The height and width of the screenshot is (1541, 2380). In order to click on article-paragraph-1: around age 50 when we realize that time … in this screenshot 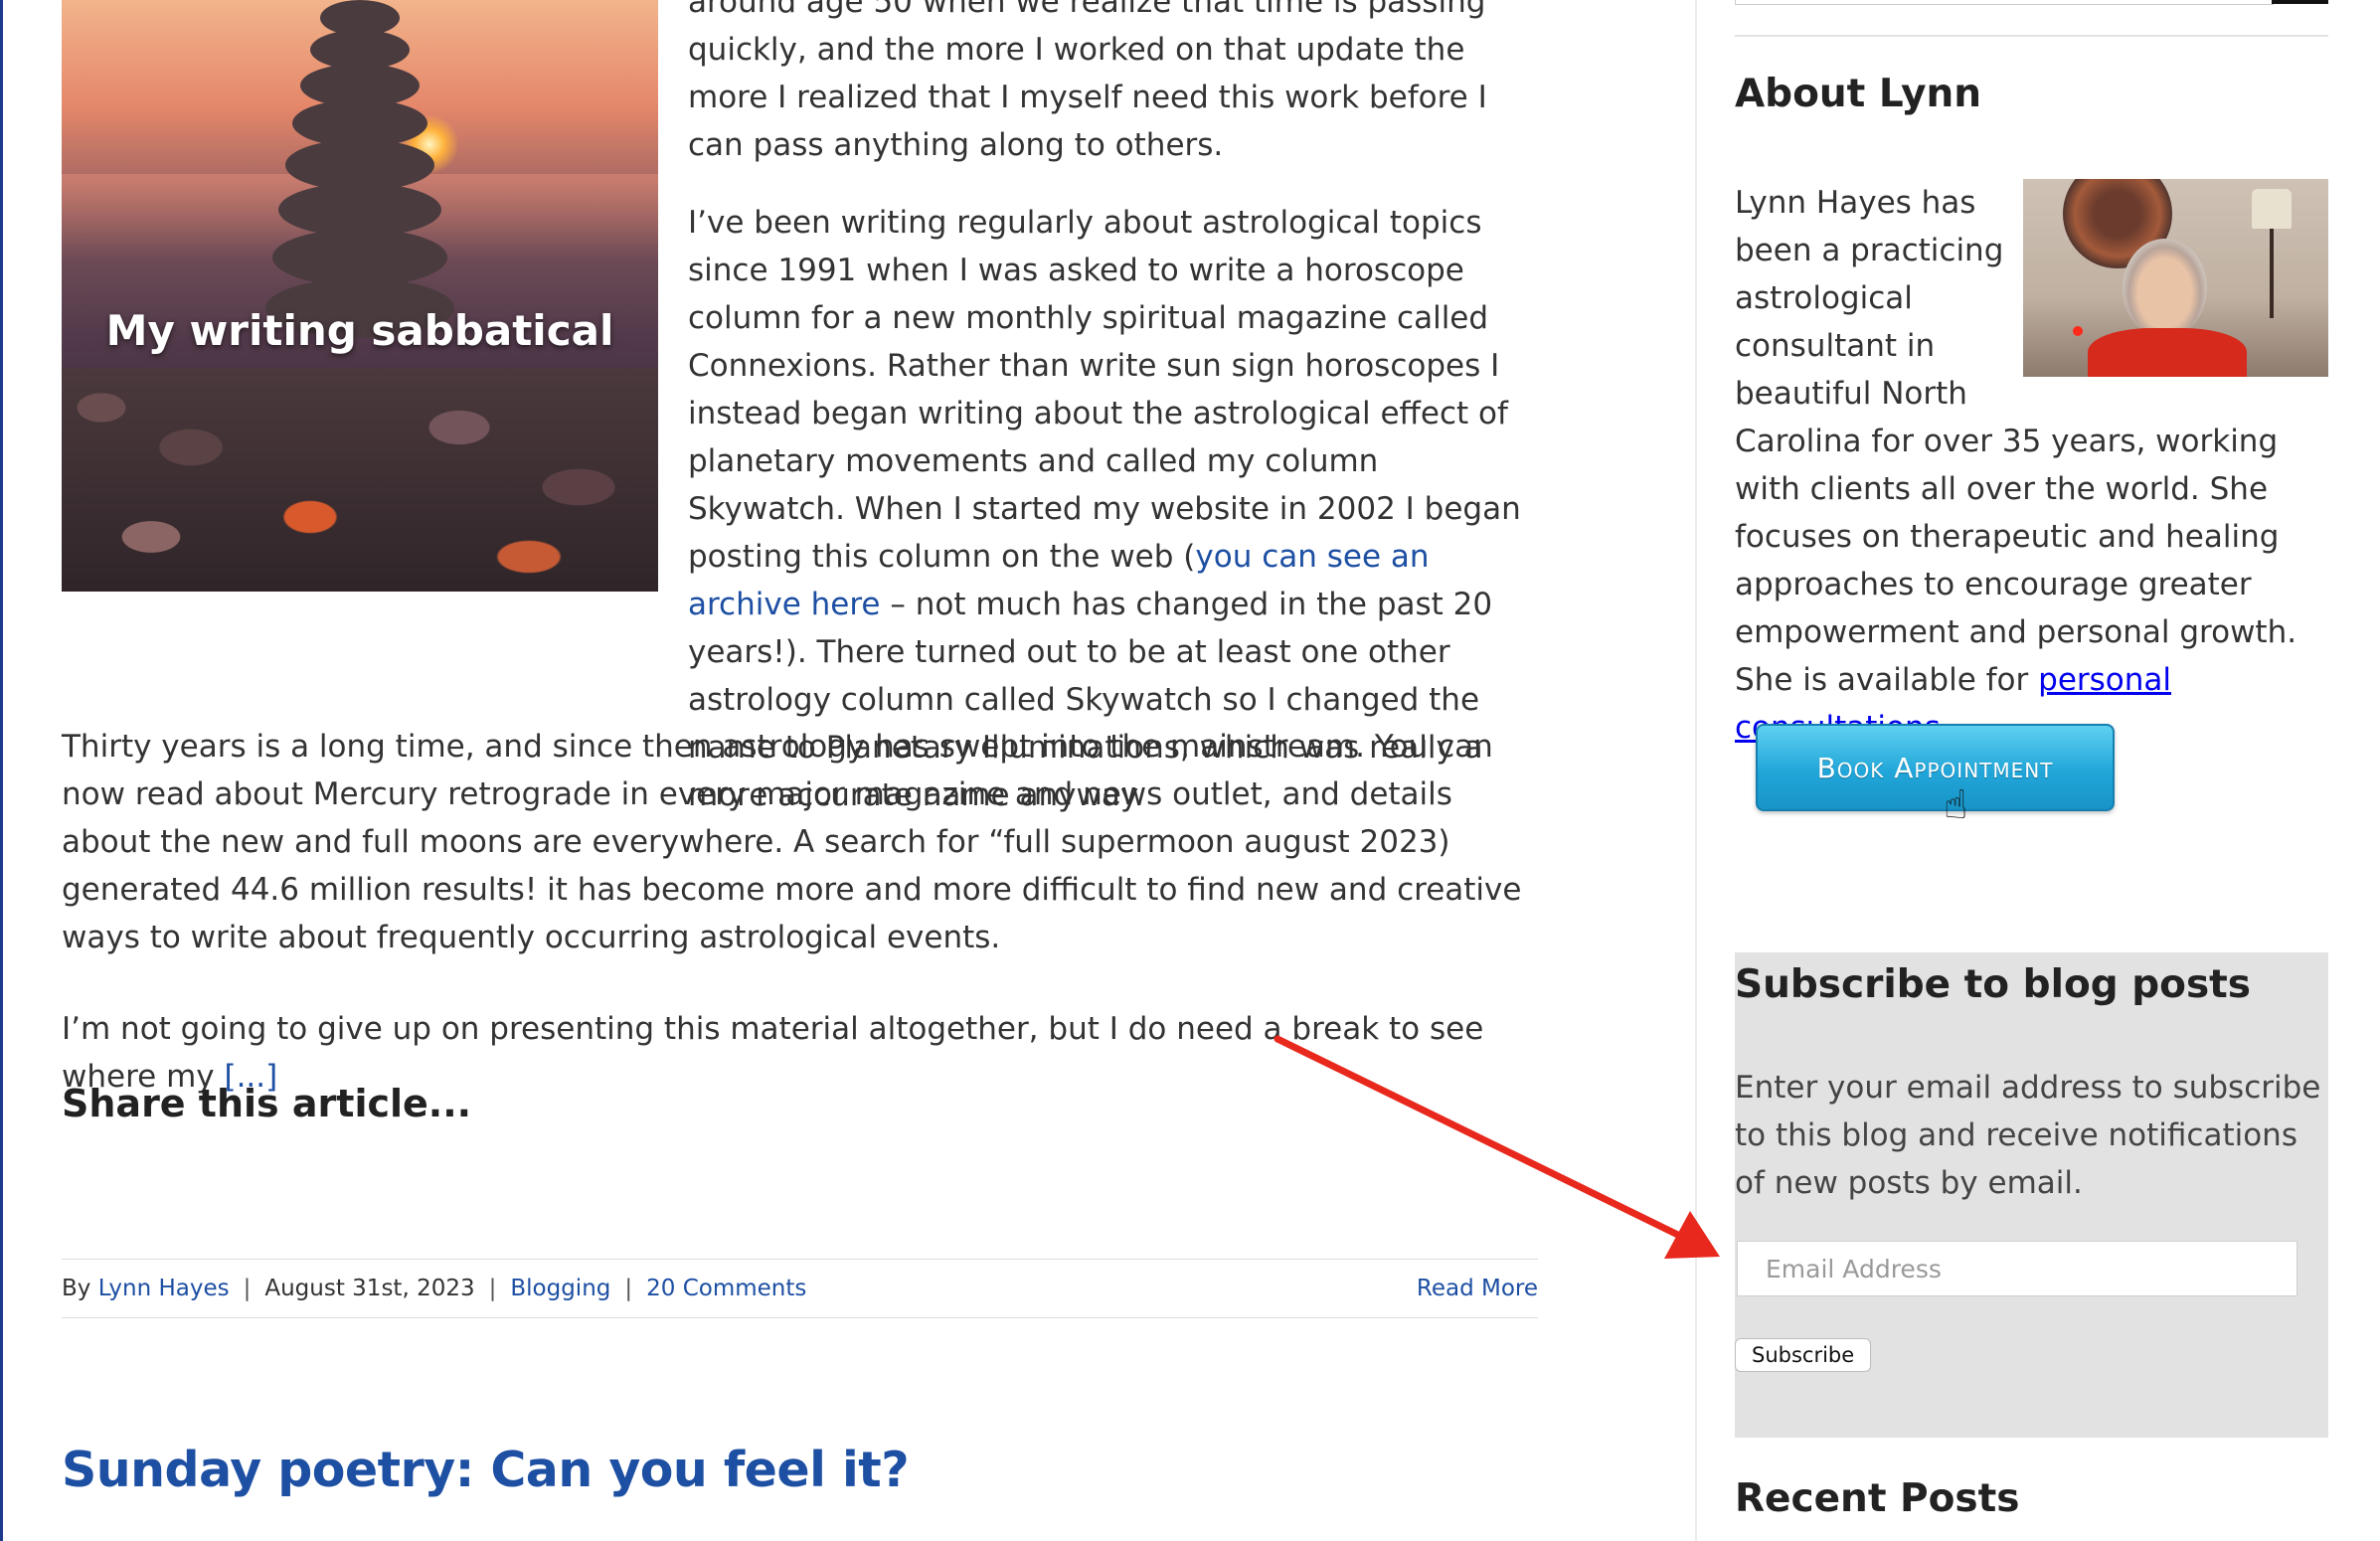, I will do `click(1087, 81)`.